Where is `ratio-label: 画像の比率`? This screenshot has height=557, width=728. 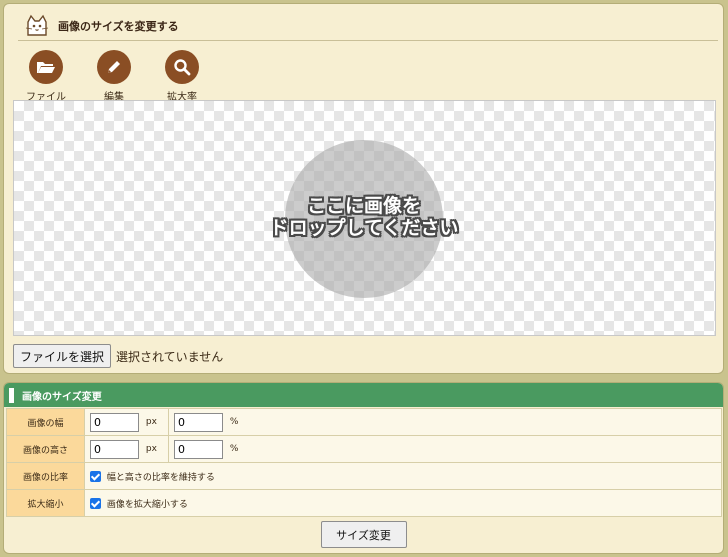 ratio-label: 画像の比率 is located at coordinates (45, 476).